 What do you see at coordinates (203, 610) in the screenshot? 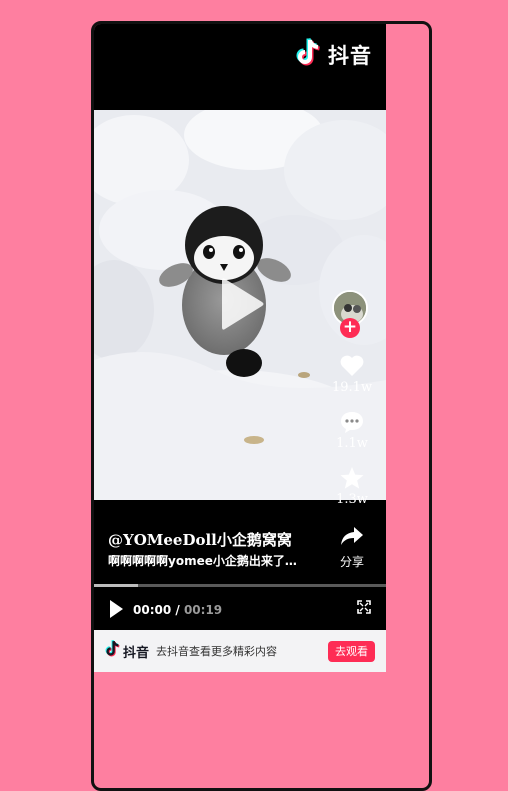
I see `duration: 00:19` at bounding box center [203, 610].